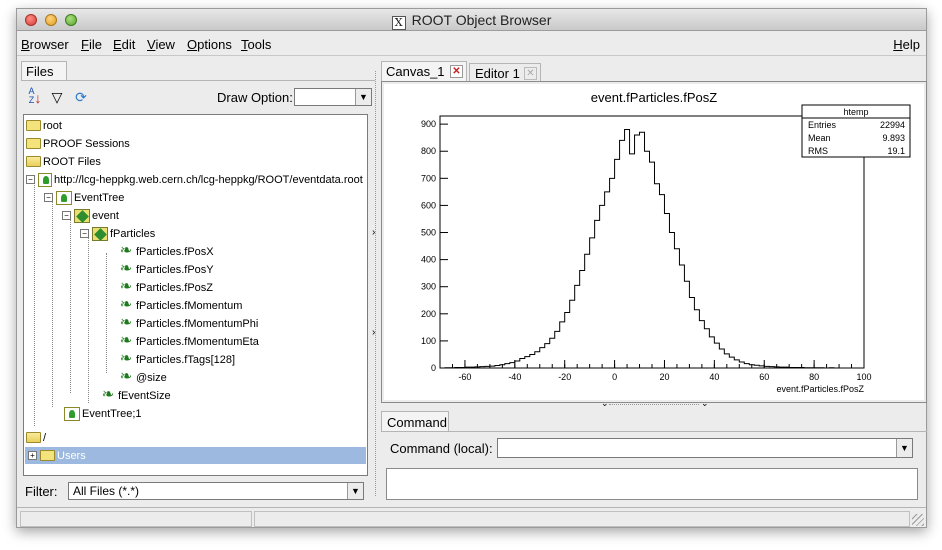 The image size is (942, 550). Describe the element at coordinates (614, 377) in the screenshot. I see `x-tick-label: 0` at that location.